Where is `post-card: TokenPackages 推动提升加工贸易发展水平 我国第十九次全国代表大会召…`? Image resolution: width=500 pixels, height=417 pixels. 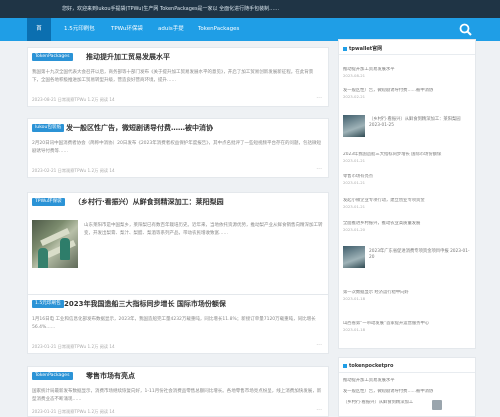
post-card: TokenPackages 推动提升加工贸易发展水平 我国第十九次全国代表大会召… is located at coordinates (178, 77).